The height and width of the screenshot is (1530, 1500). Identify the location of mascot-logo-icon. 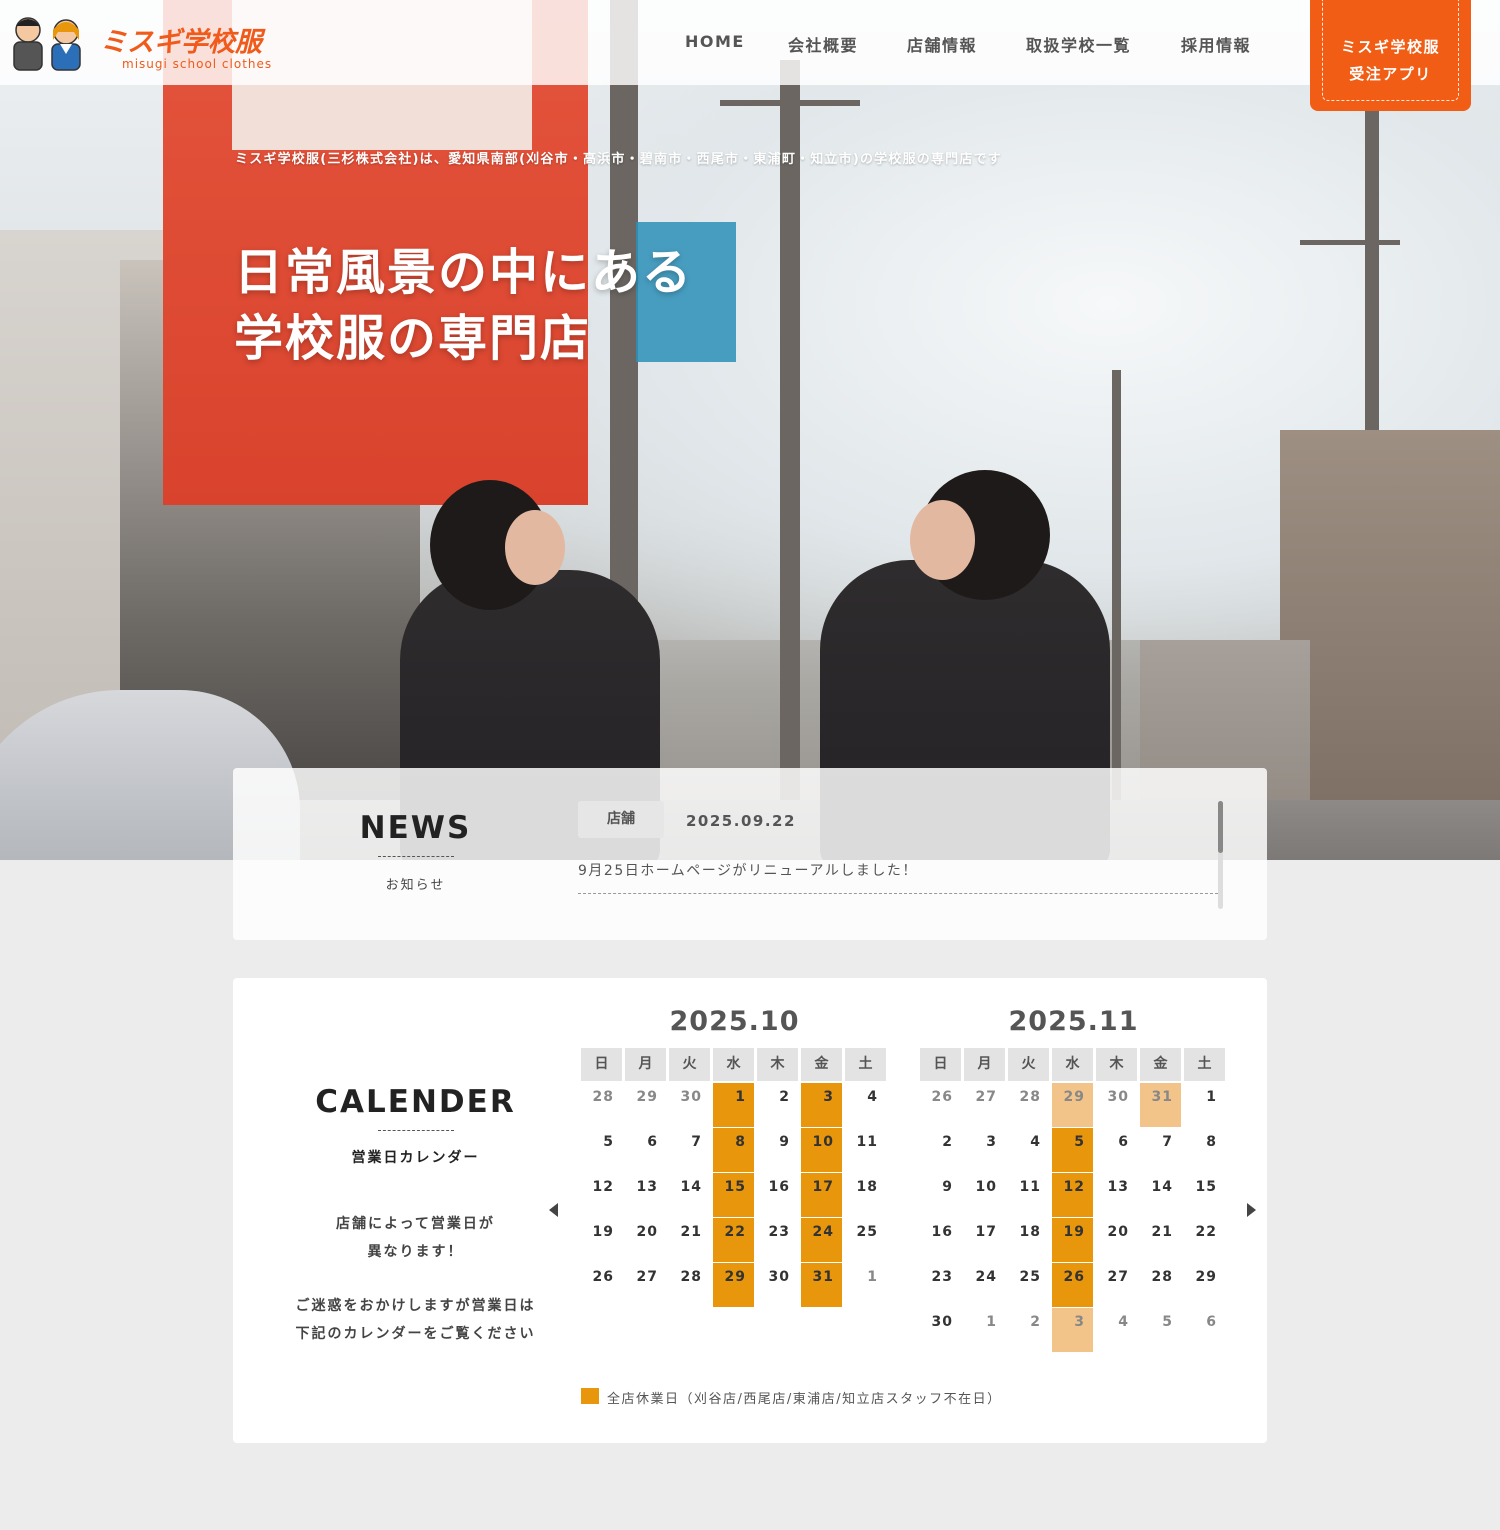
(48, 42).